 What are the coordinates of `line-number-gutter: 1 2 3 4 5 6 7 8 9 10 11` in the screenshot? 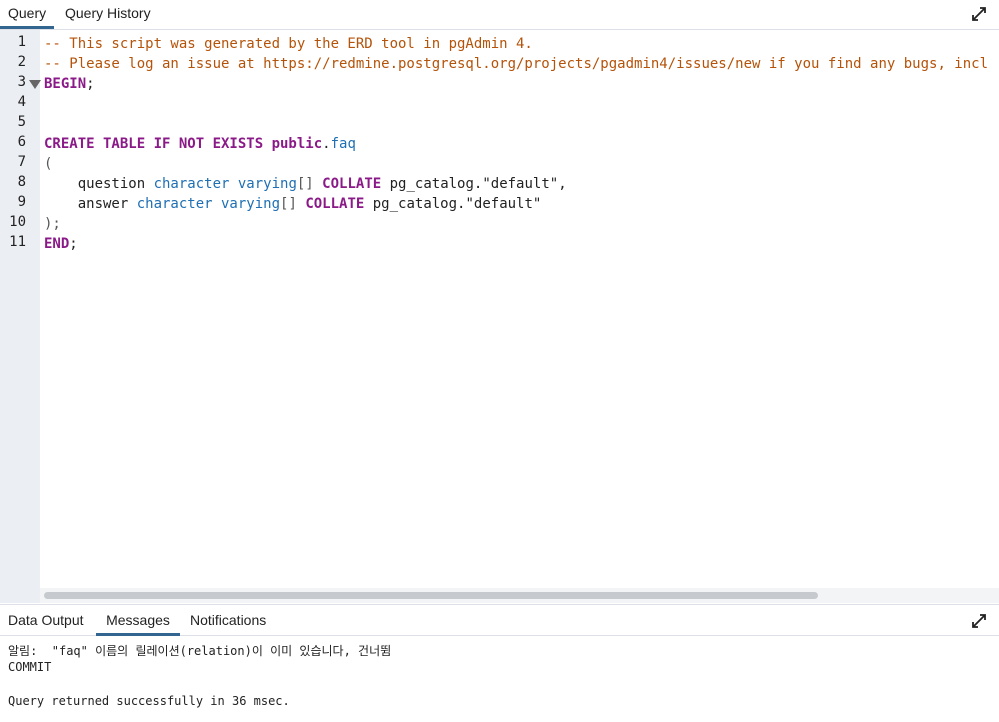 It's located at (20, 316).